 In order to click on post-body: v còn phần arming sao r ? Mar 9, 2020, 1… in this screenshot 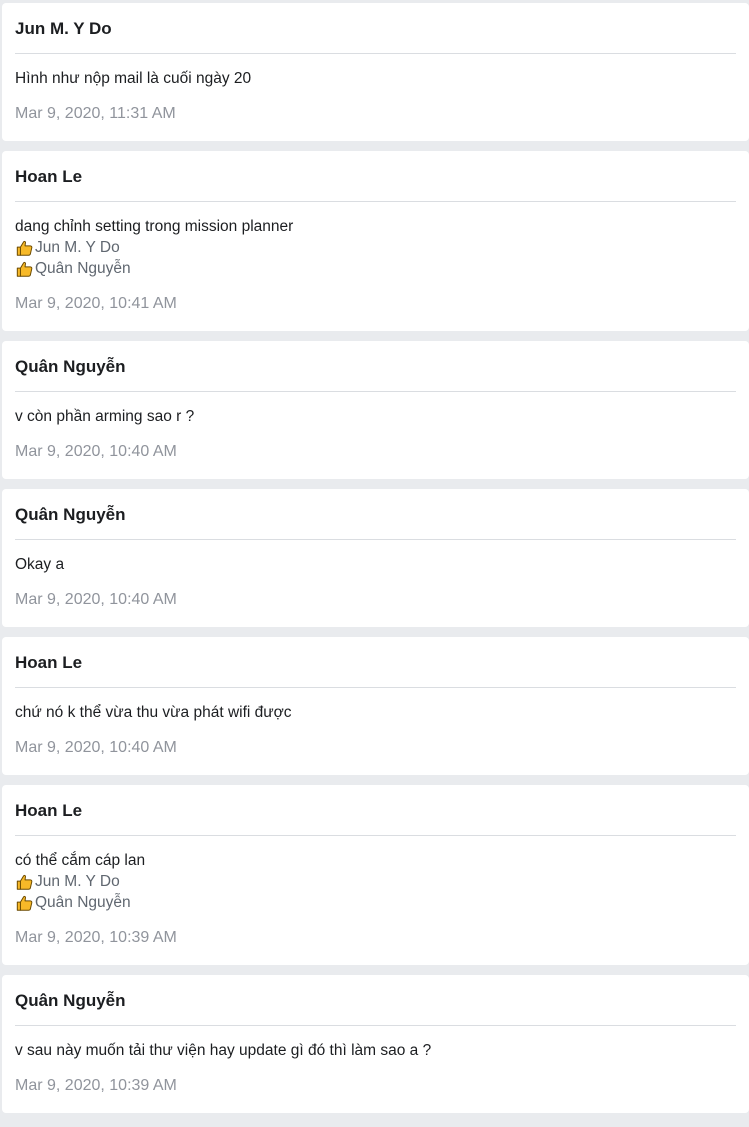, I will do `click(375, 435)`.